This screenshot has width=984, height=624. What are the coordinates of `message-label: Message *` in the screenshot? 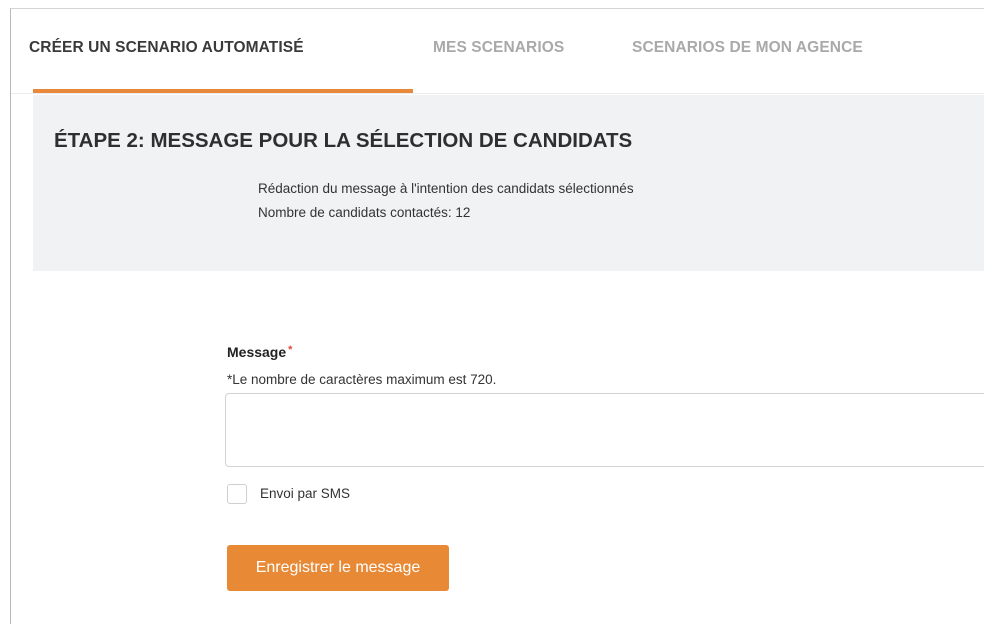 It's located at (259, 352).